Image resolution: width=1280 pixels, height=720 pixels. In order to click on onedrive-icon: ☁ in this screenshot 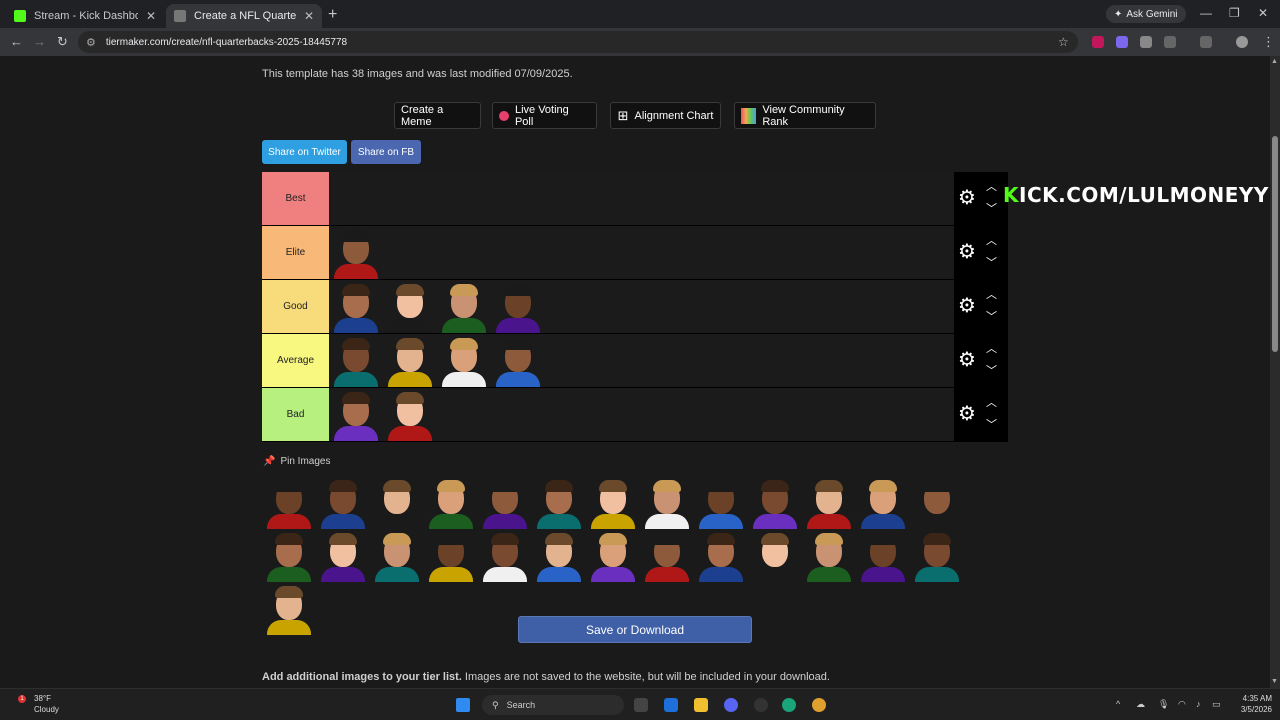, I will do `click(1140, 704)`.